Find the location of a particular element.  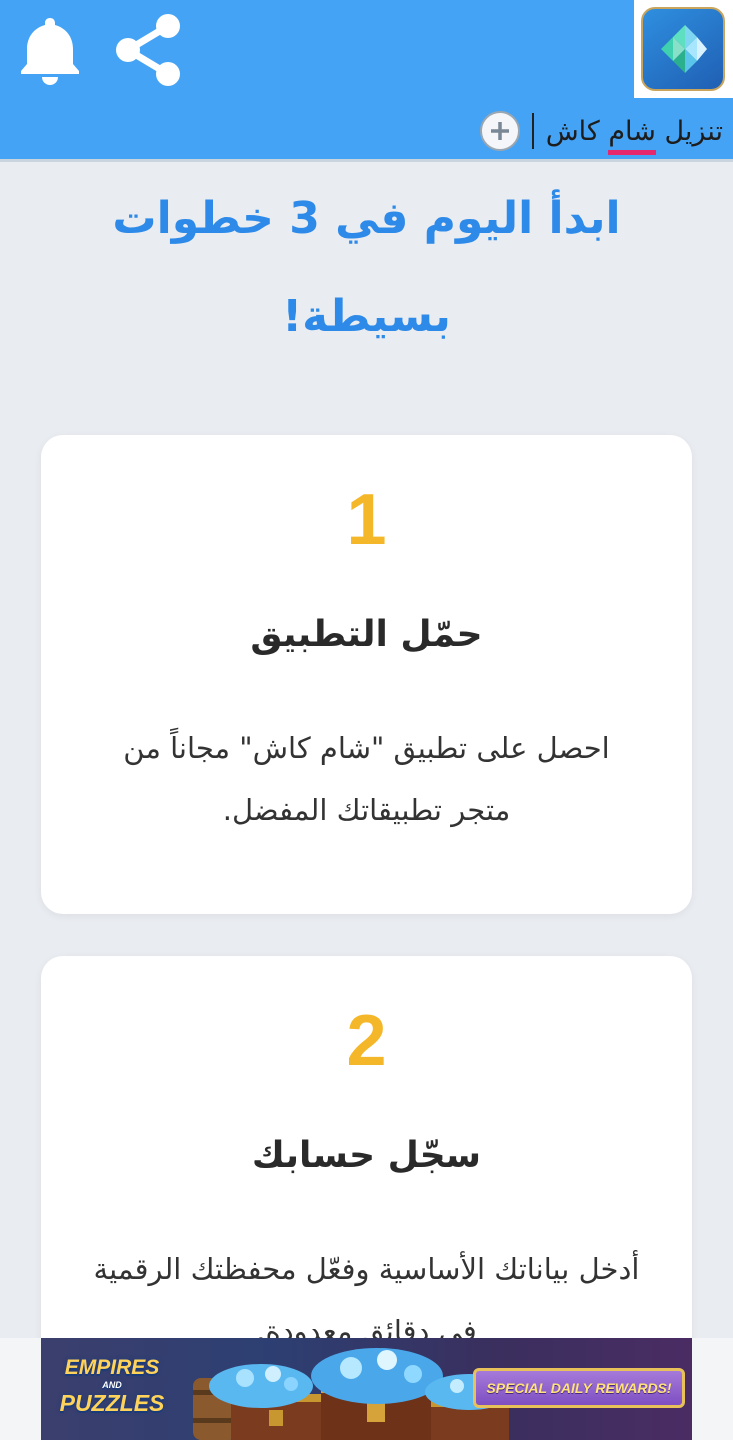

share-button is located at coordinates (148, 50).